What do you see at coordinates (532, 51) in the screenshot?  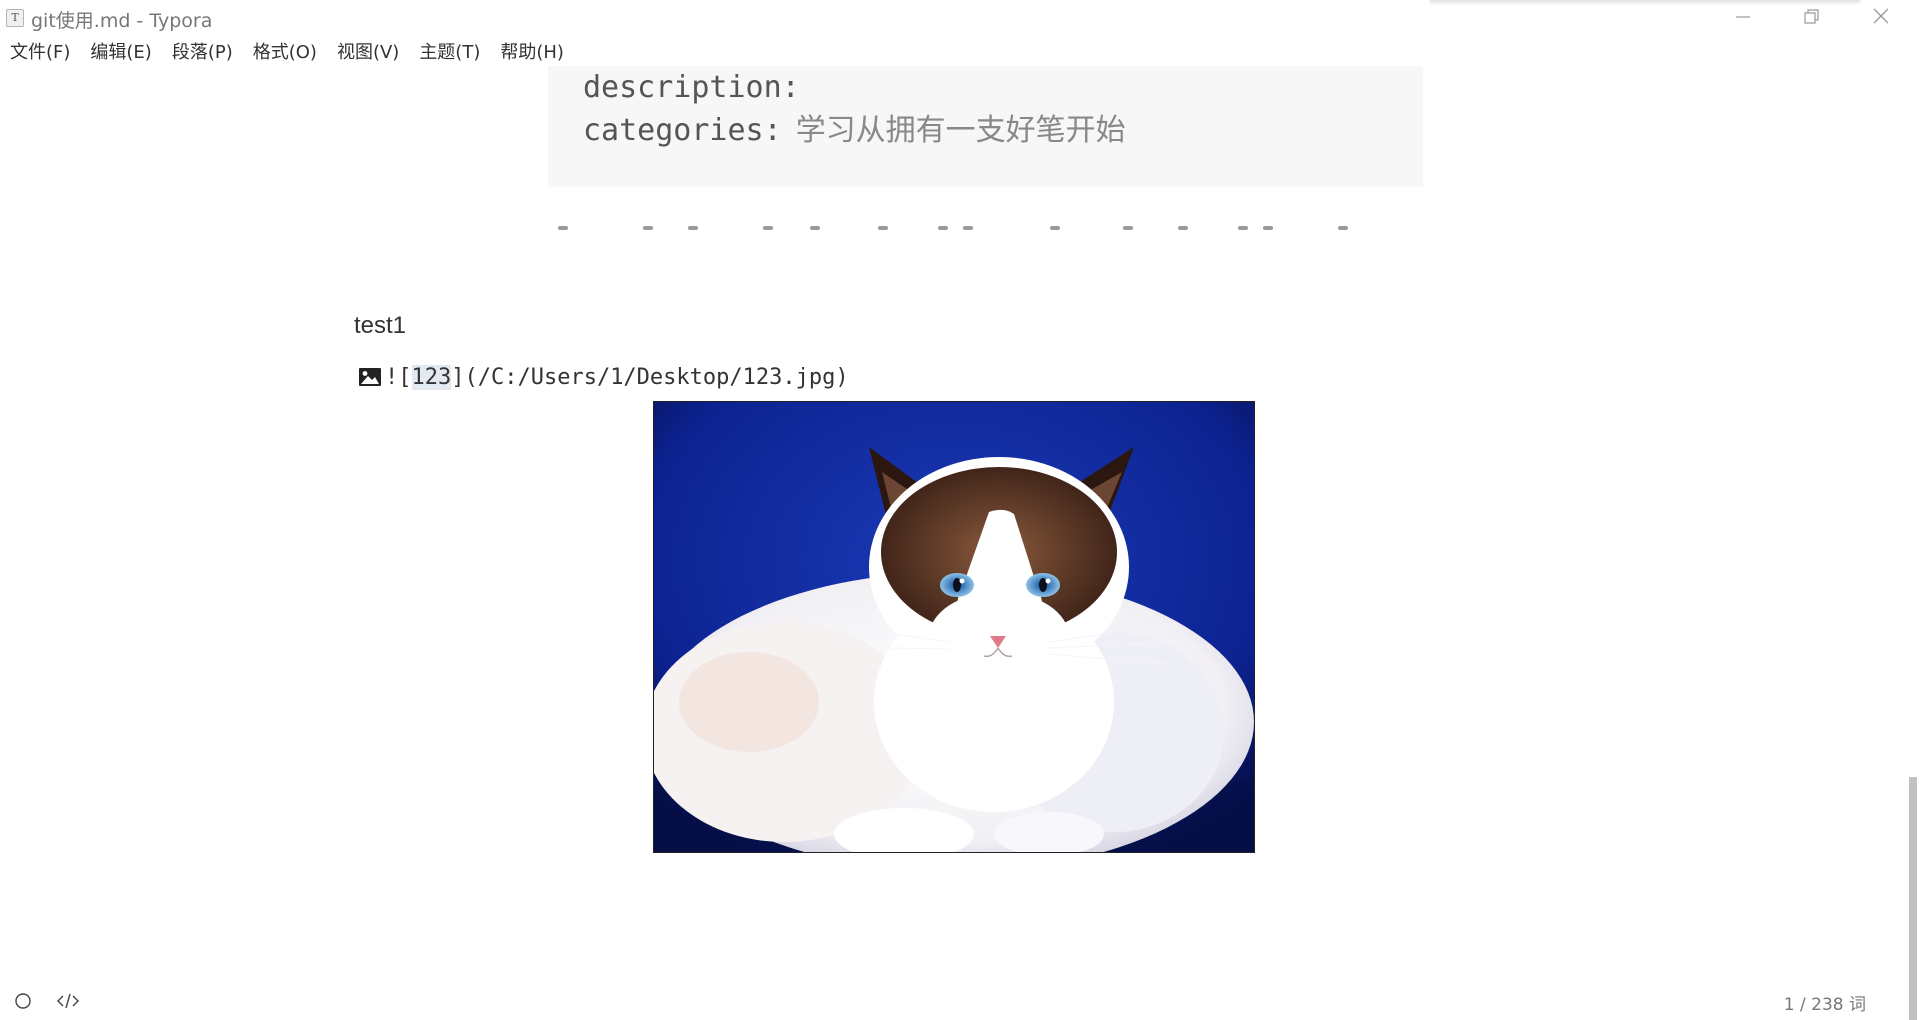 I see `menu-help: 帮助(H)` at bounding box center [532, 51].